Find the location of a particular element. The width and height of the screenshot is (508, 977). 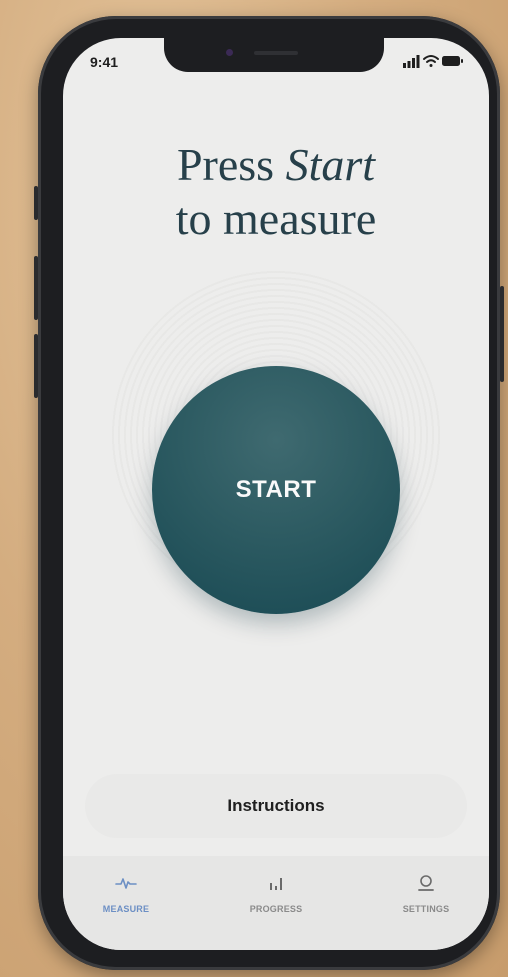

bar-chart-icon is located at coordinates (276, 884).